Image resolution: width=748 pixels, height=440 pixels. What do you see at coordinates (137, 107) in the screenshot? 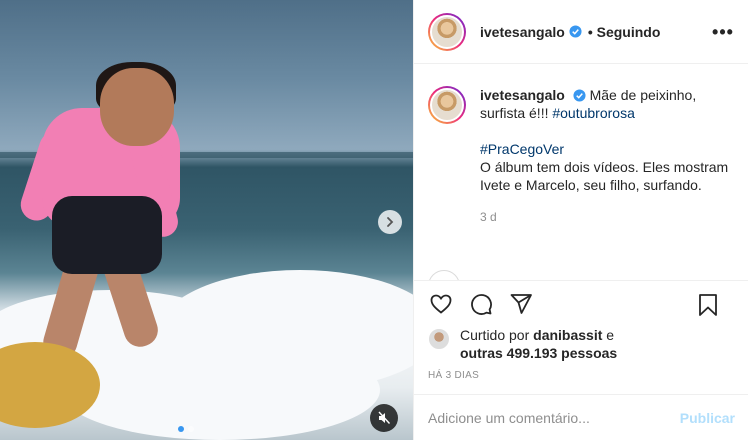
I see `surfer-head` at bounding box center [137, 107].